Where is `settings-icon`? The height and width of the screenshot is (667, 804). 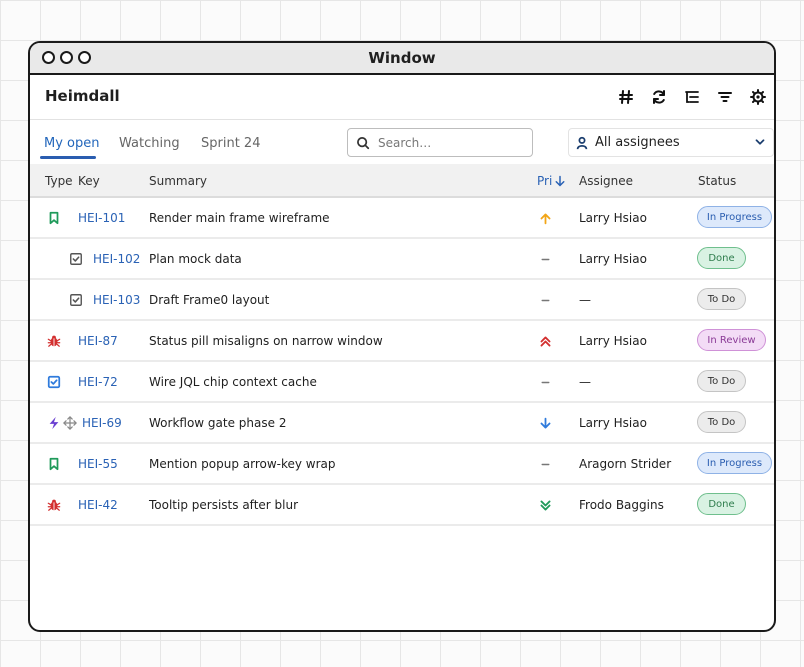 settings-icon is located at coordinates (757, 97).